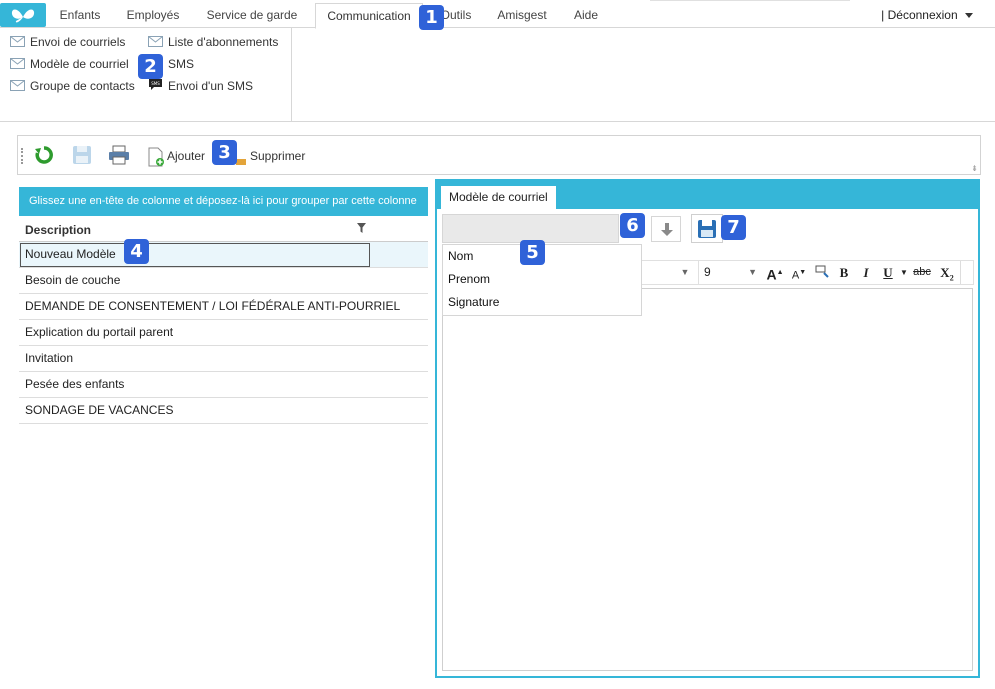 The width and height of the screenshot is (995, 689). What do you see at coordinates (223, 42) in the screenshot?
I see `submenu-label: Liste d'abonnements` at bounding box center [223, 42].